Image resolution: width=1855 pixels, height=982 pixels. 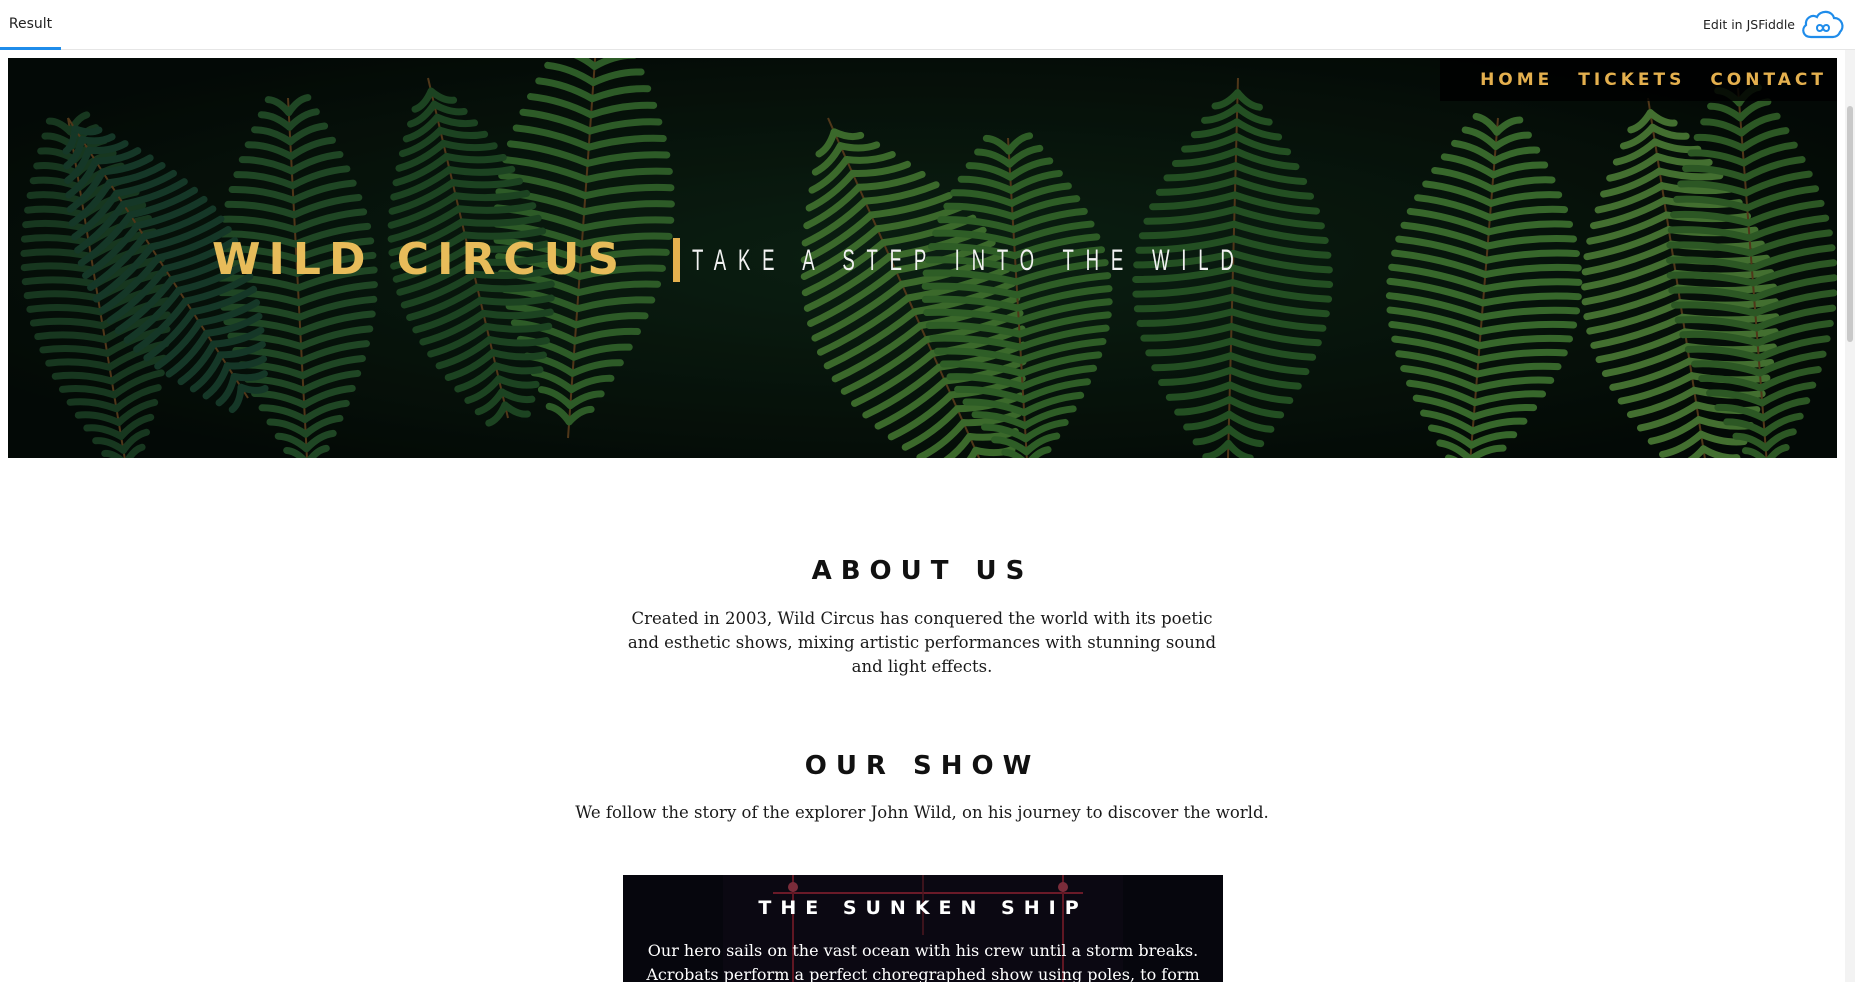 What do you see at coordinates (420, 259) in the screenshot?
I see `hero-title: WILD CIRCUS` at bounding box center [420, 259].